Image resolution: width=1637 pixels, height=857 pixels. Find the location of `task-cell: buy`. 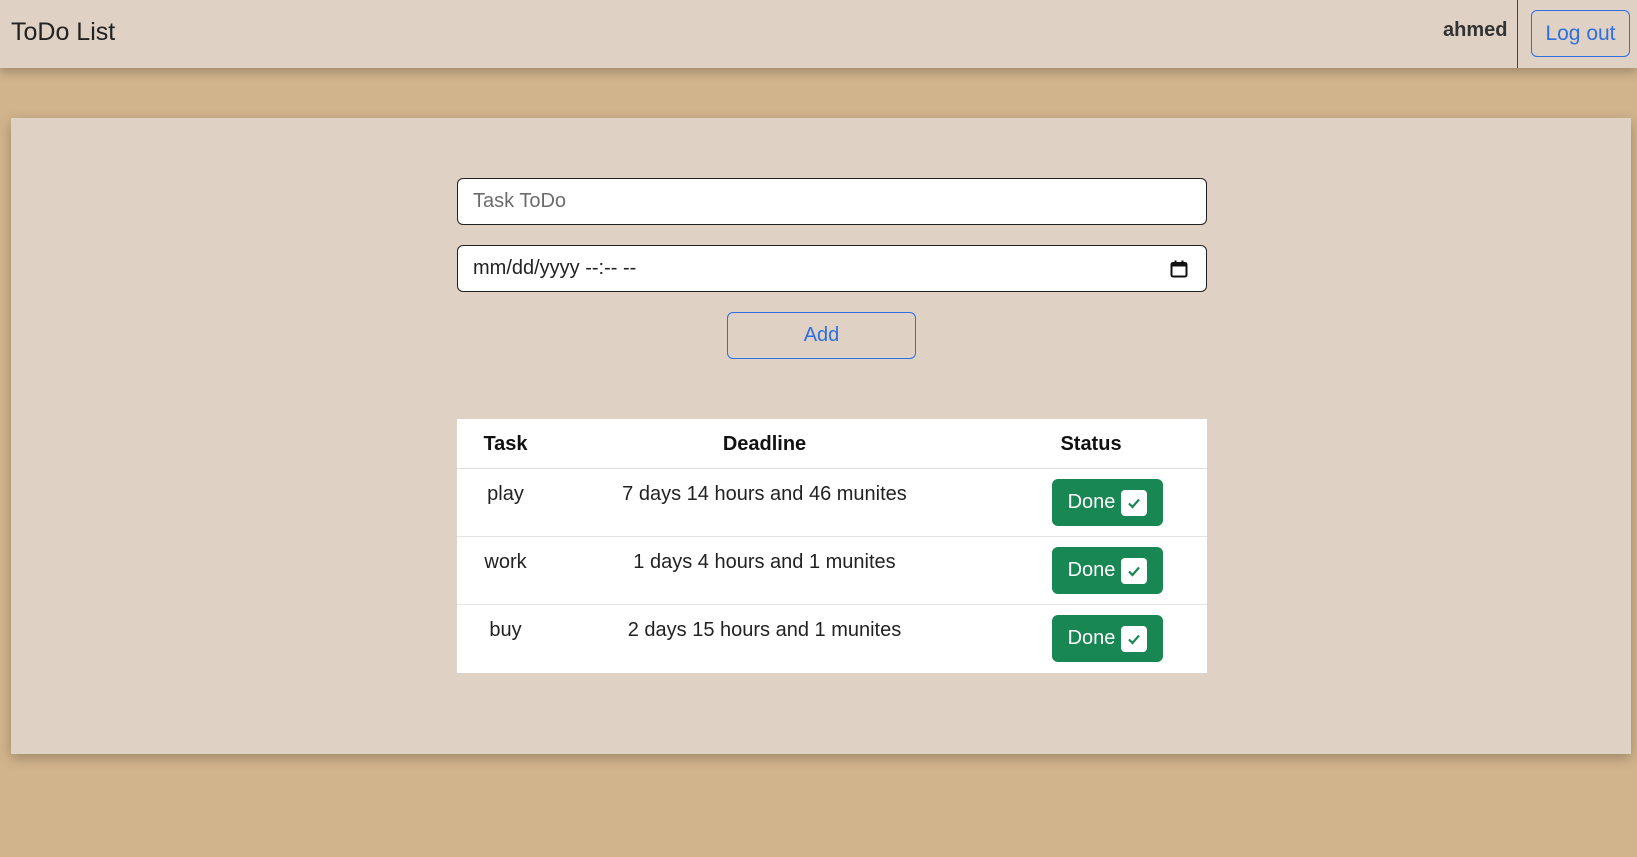

task-cell: buy is located at coordinates (505, 630).